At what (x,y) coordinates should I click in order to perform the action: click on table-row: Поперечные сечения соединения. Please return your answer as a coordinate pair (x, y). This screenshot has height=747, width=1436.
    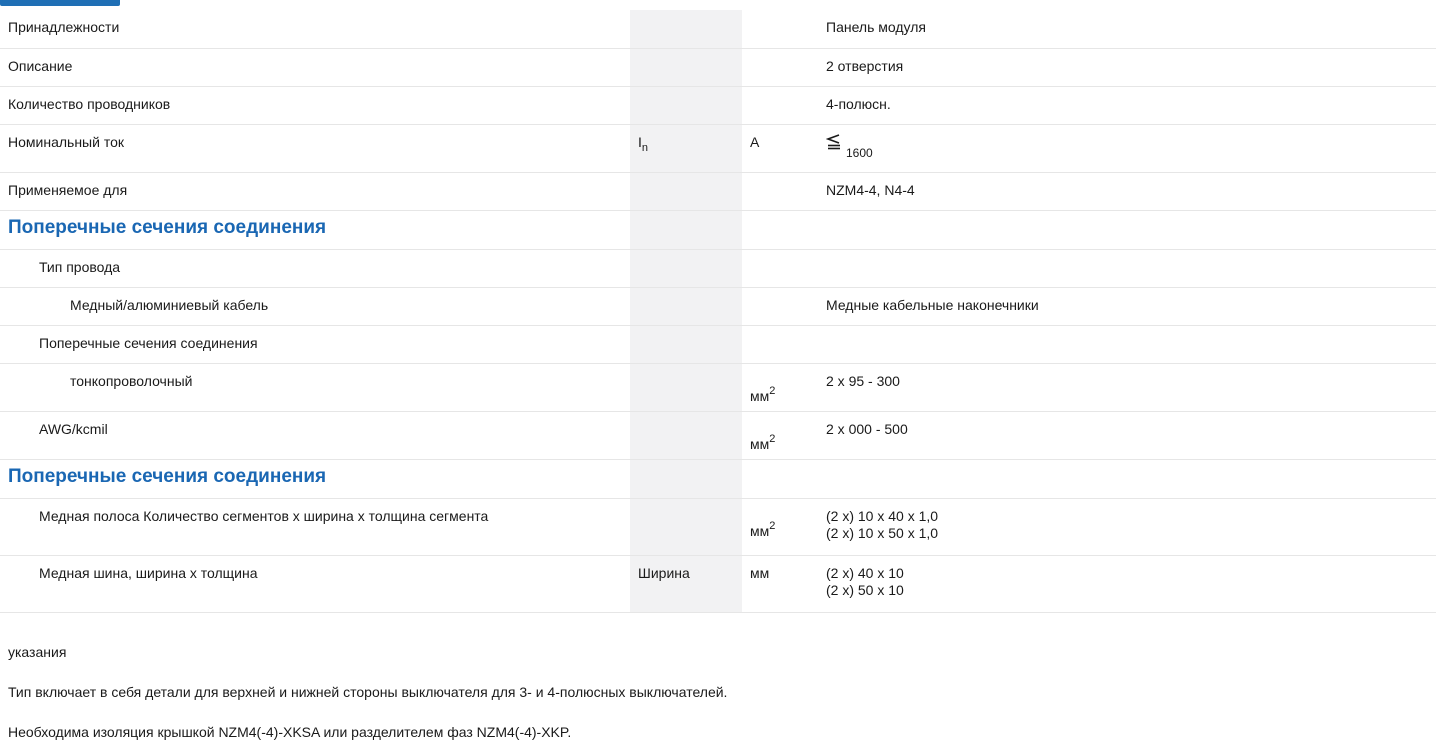
    Looking at the image, I should click on (718, 344).